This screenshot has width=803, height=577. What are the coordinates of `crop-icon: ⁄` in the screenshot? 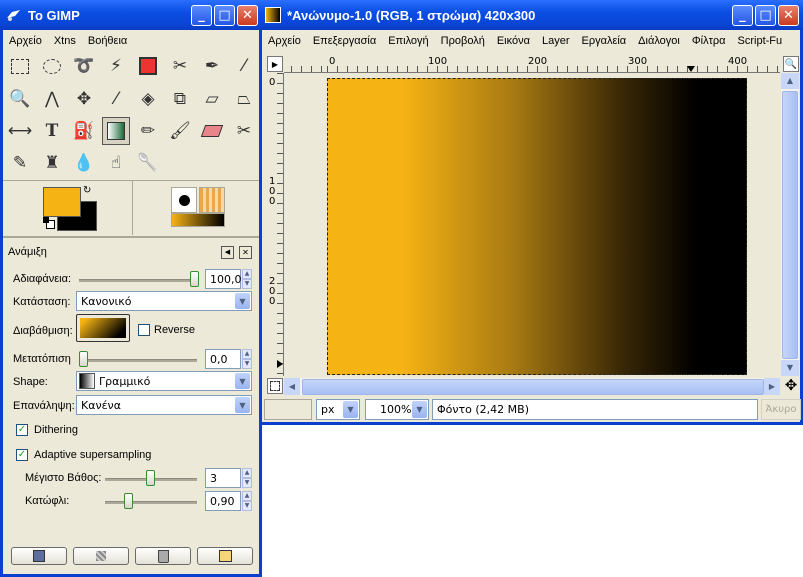 It's located at (116, 99).